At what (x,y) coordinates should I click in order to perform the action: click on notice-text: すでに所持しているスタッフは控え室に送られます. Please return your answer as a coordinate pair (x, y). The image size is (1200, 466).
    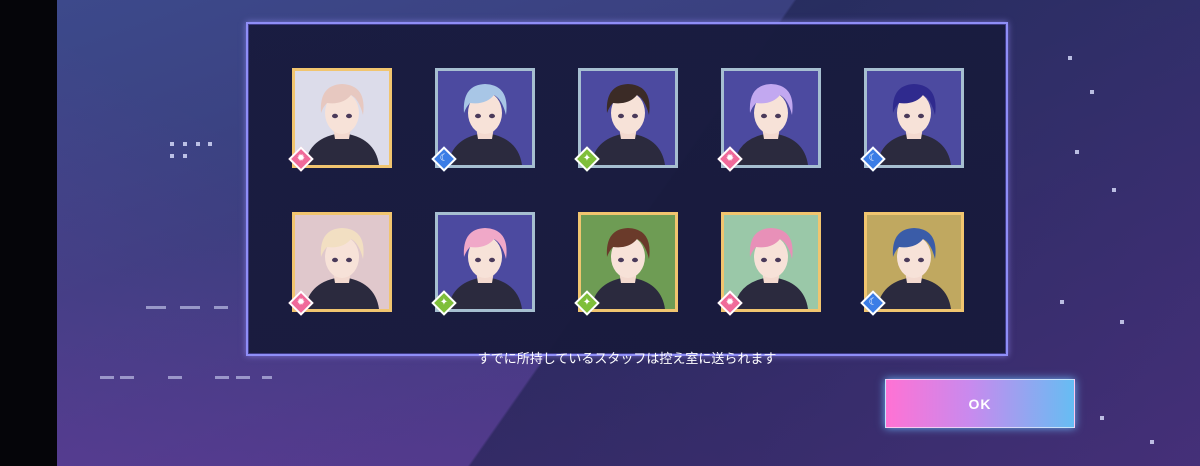
    Looking at the image, I should click on (627, 359).